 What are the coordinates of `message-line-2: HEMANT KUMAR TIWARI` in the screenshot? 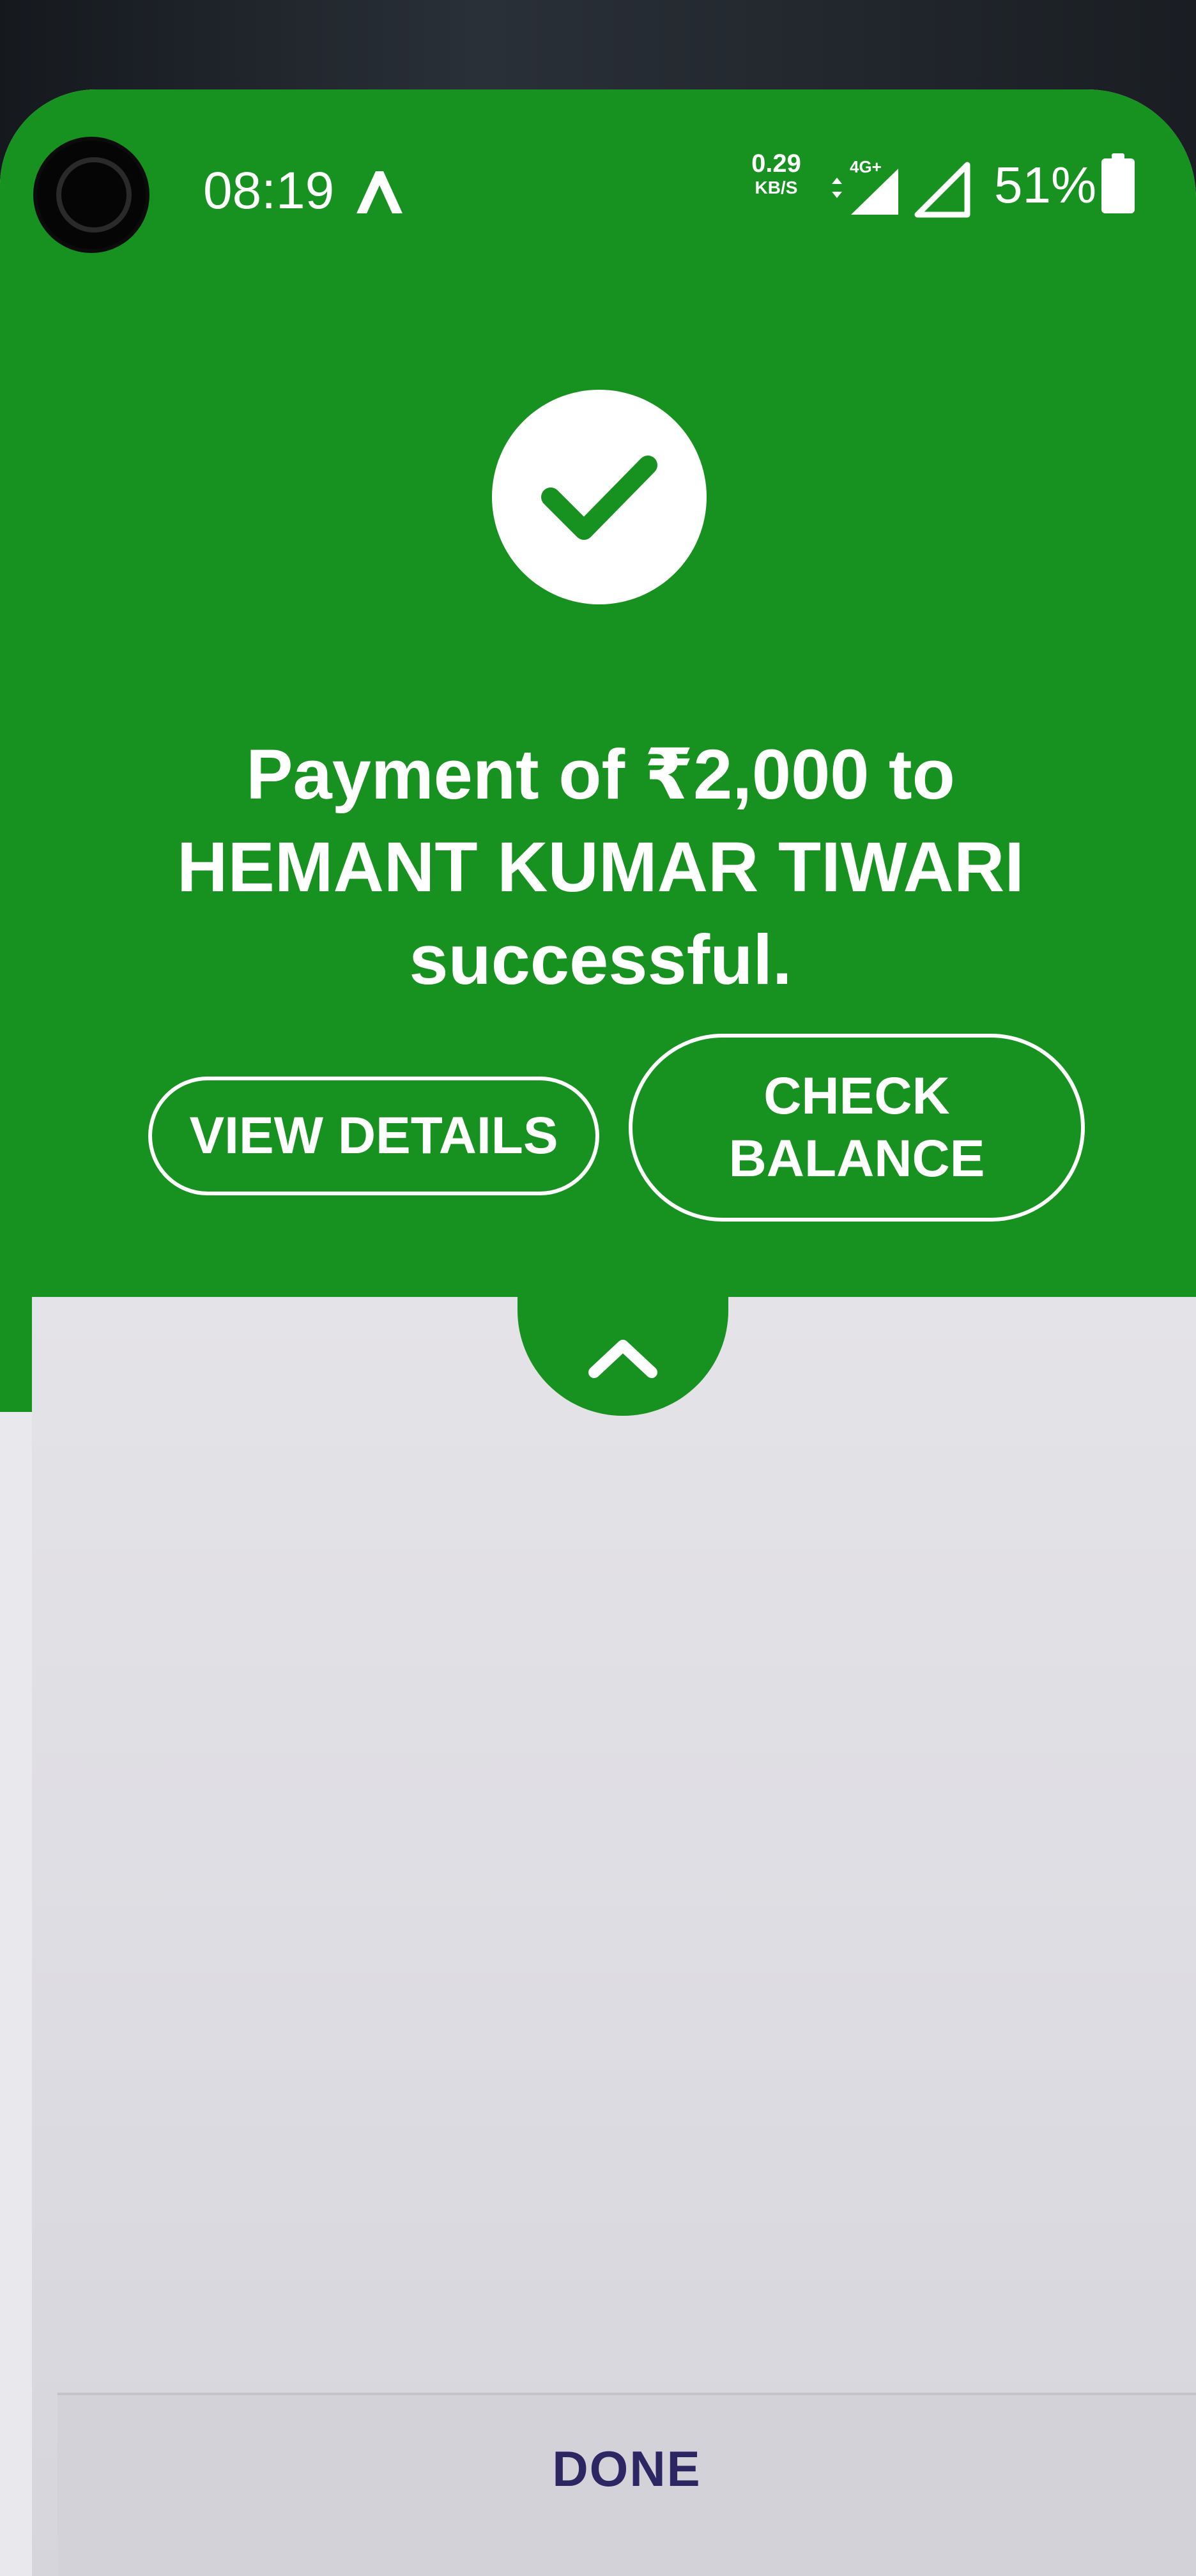 It's located at (600, 867).